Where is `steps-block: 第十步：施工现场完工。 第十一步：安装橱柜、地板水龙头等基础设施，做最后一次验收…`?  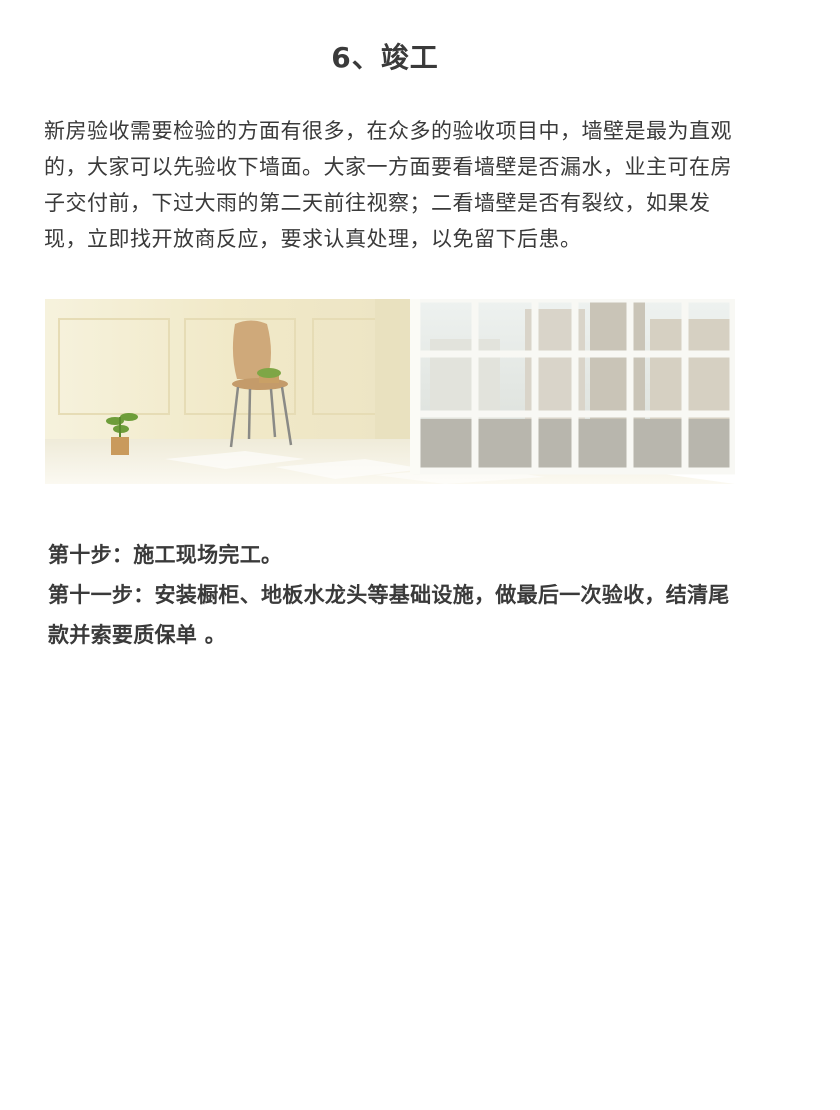 steps-block: 第十步：施工现场完工。 第十一步：安装橱柜、地板水龙头等基础设施，做最后一次验收… is located at coordinates (398, 595).